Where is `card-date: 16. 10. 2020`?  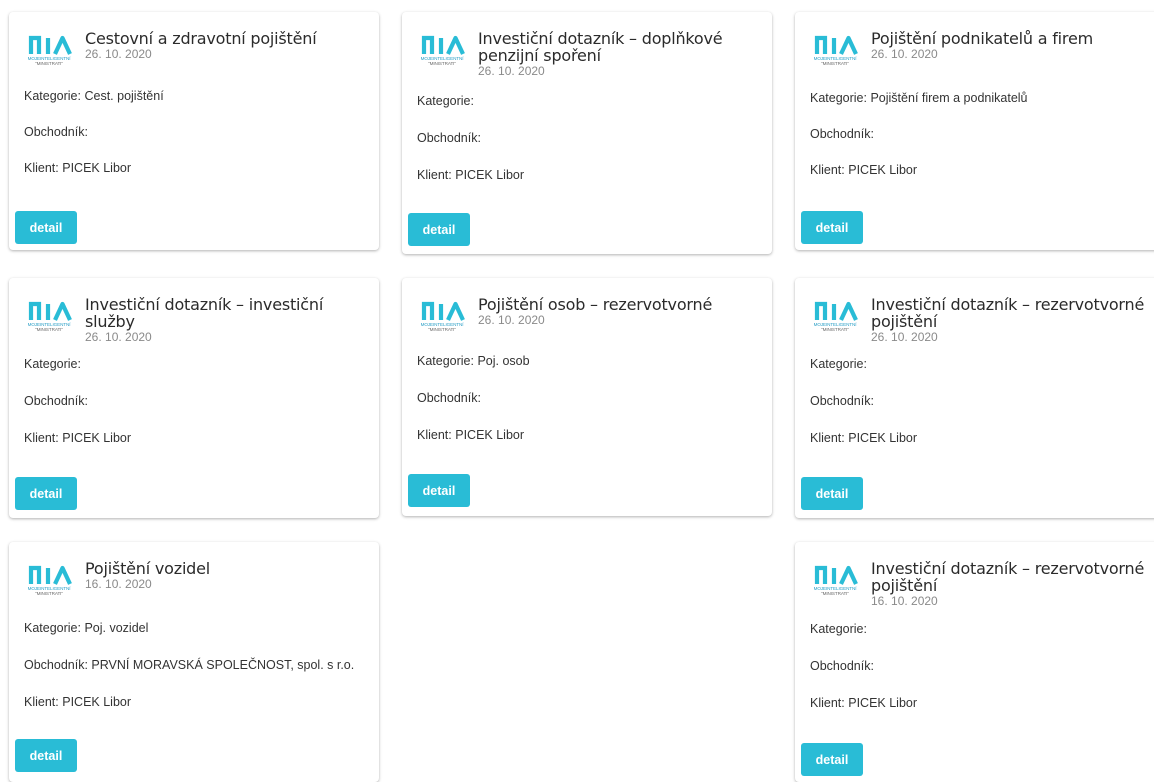 card-date: 16. 10. 2020 is located at coordinates (904, 601).